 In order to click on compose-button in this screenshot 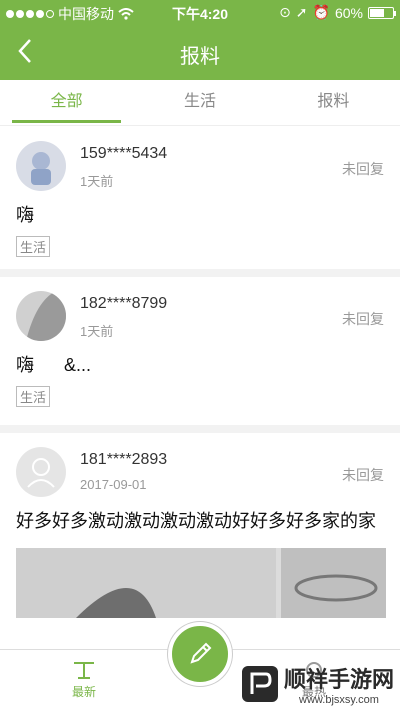, I will do `click(200, 654)`.